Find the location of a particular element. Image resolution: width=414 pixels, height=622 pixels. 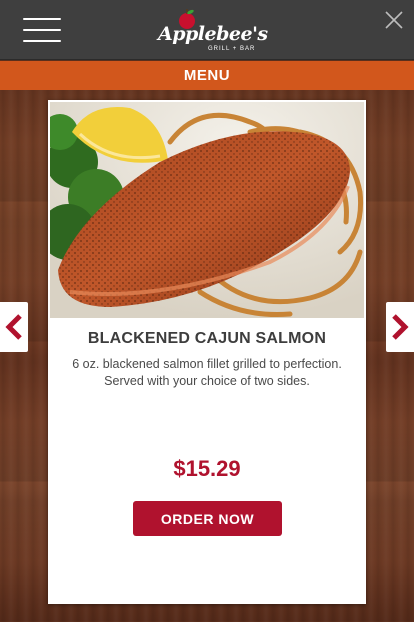

logo-tagline: GRILL + BAR is located at coordinates (232, 49).